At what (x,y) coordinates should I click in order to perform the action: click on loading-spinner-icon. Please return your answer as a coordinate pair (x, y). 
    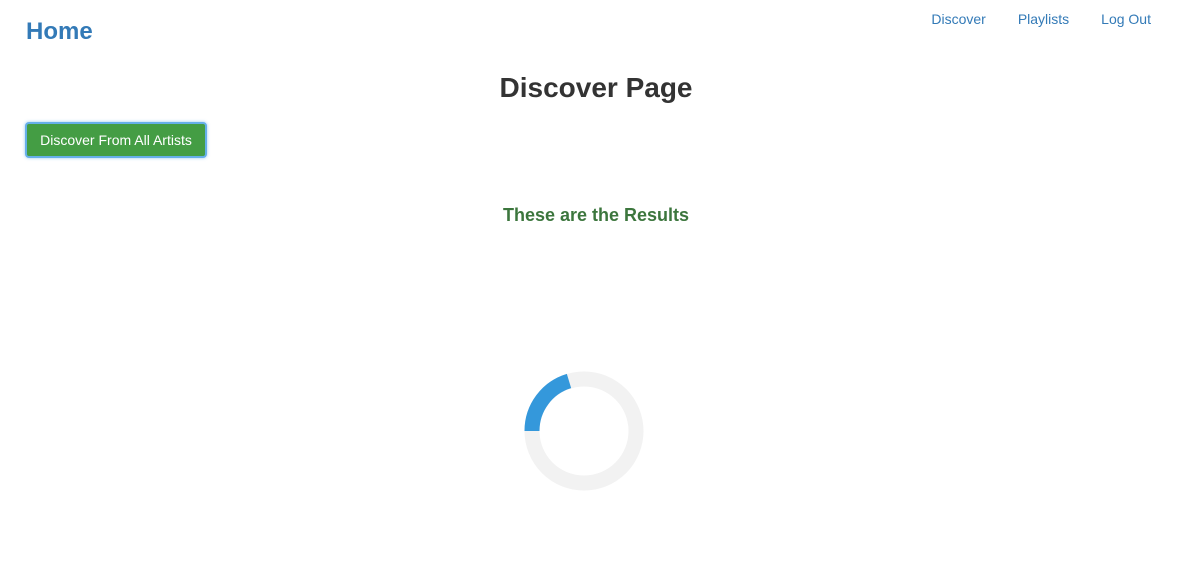
    Looking at the image, I should click on (584, 431).